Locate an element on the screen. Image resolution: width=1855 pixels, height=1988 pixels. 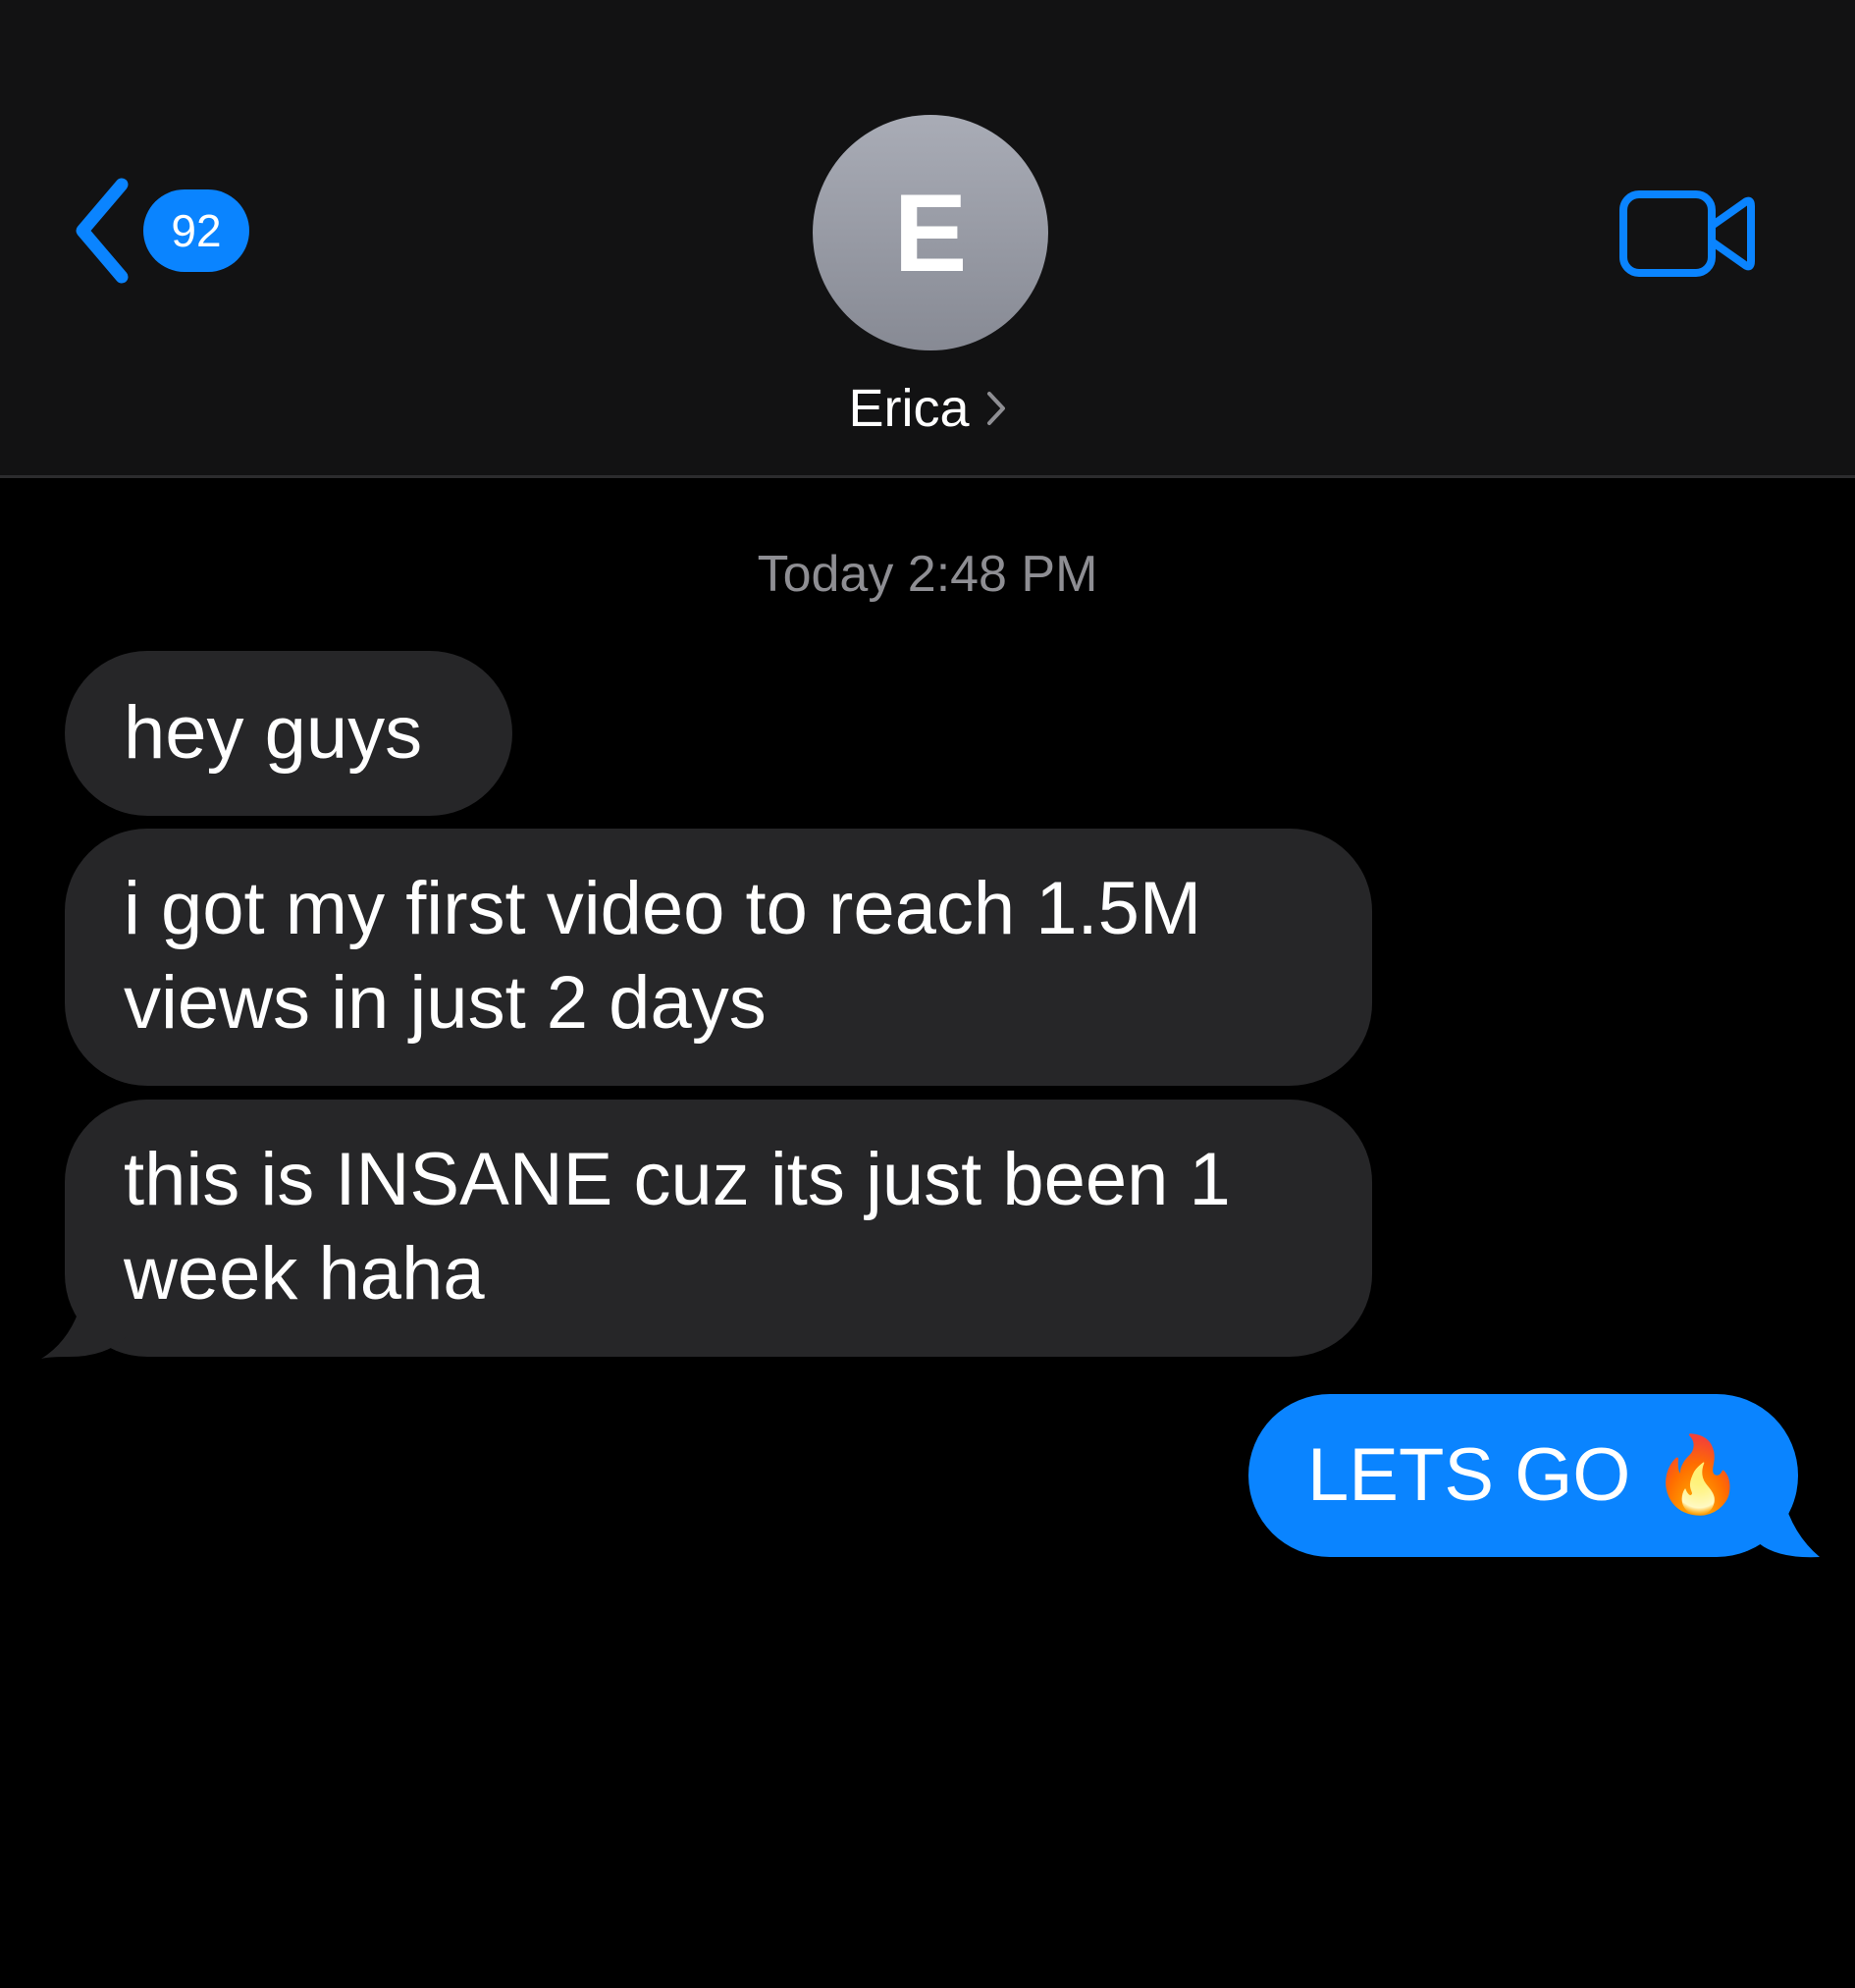
contact-name-button: Erica is located at coordinates (927, 408).